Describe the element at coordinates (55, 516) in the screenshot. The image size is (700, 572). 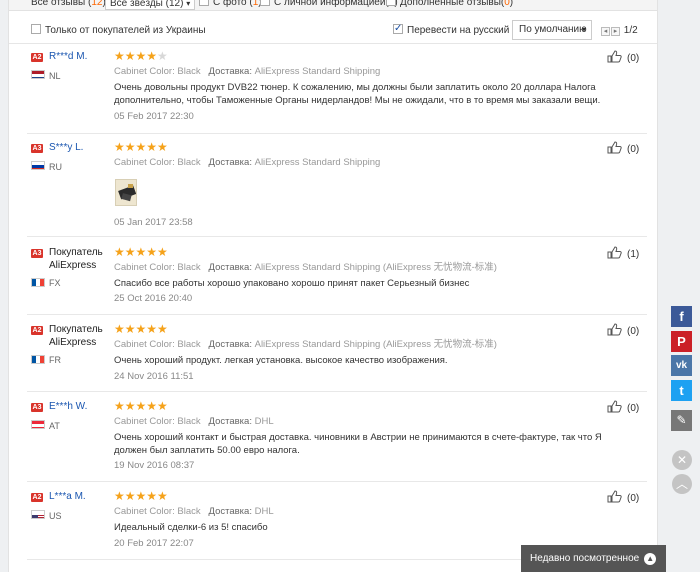
I see `reviewer-country: US` at that location.